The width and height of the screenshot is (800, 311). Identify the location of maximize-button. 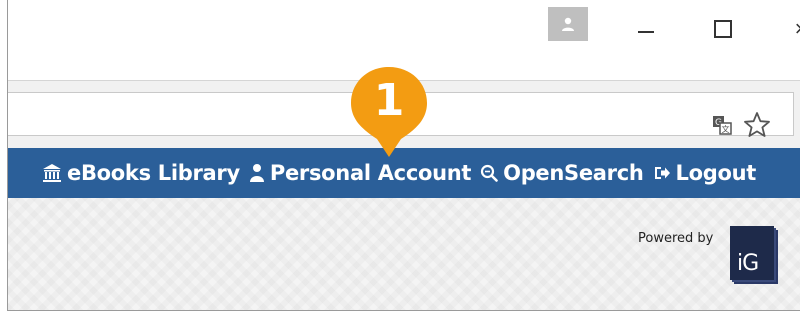
(723, 29).